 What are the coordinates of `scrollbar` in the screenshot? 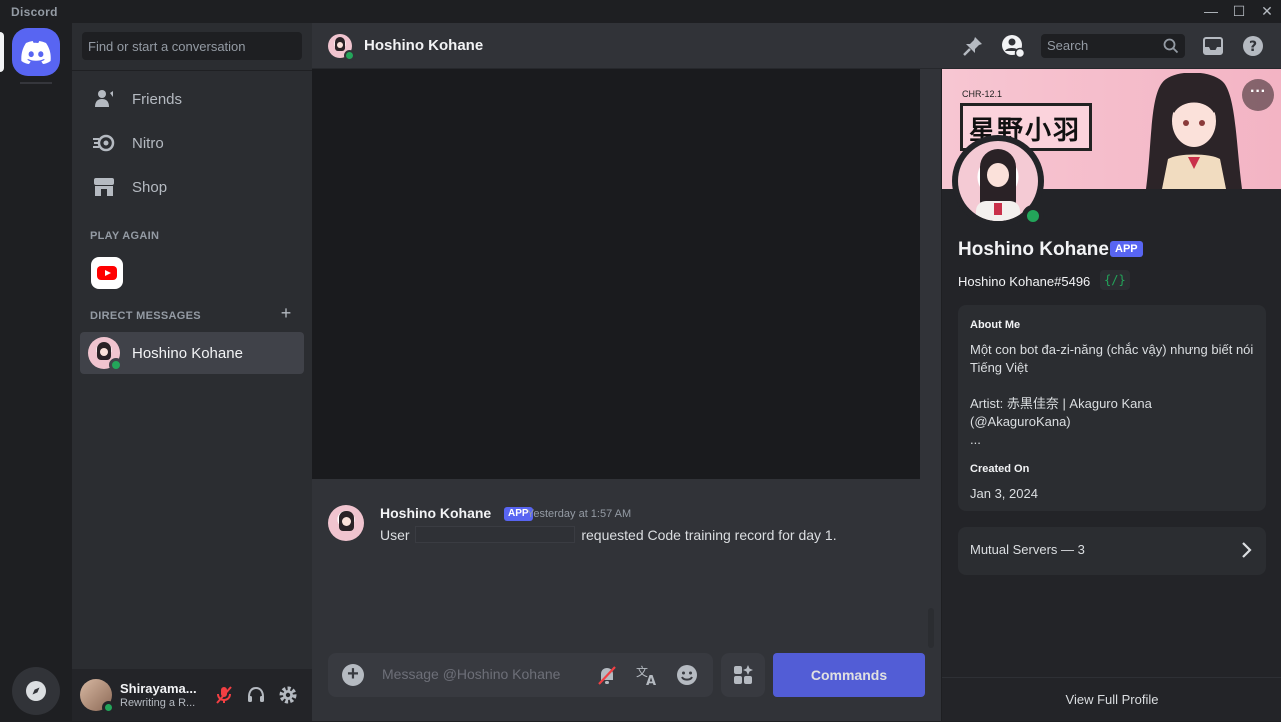 It's located at (931, 628).